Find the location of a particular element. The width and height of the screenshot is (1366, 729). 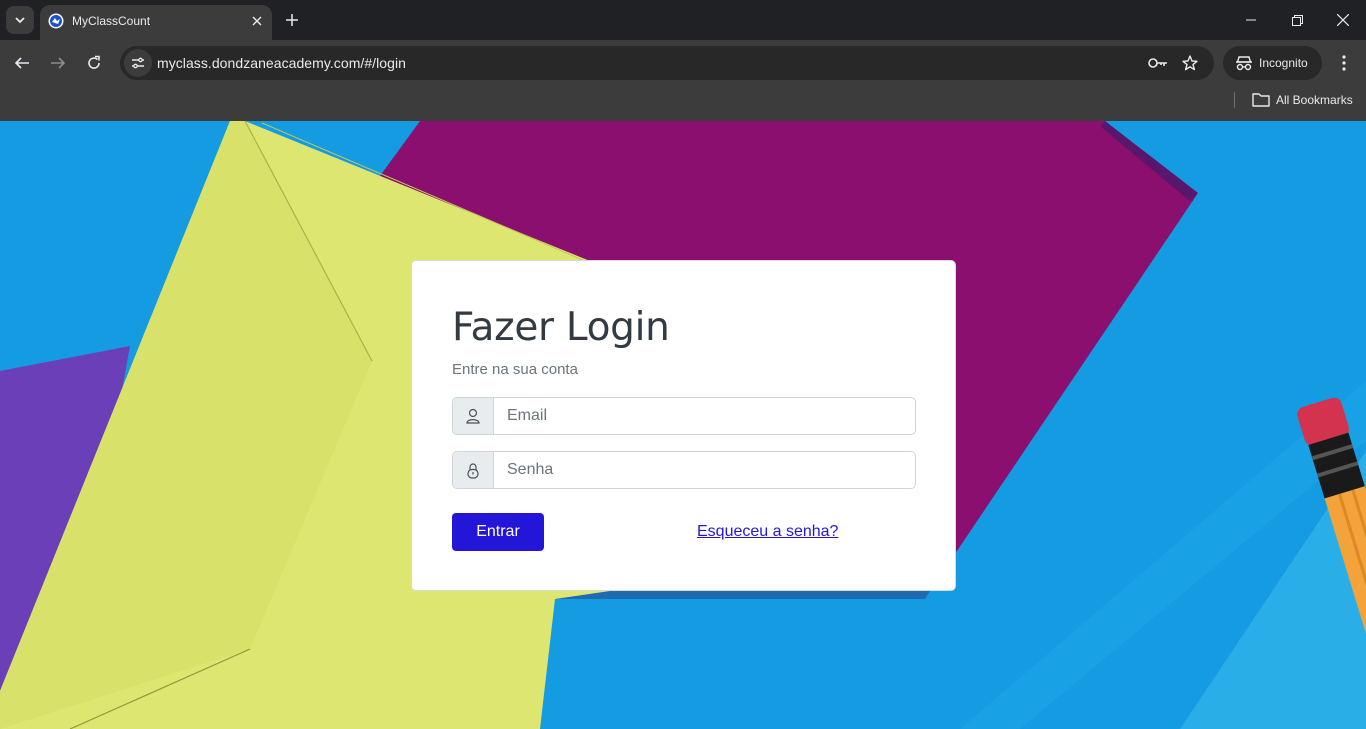

tab-title: MyClassCount is located at coordinates (111, 21).